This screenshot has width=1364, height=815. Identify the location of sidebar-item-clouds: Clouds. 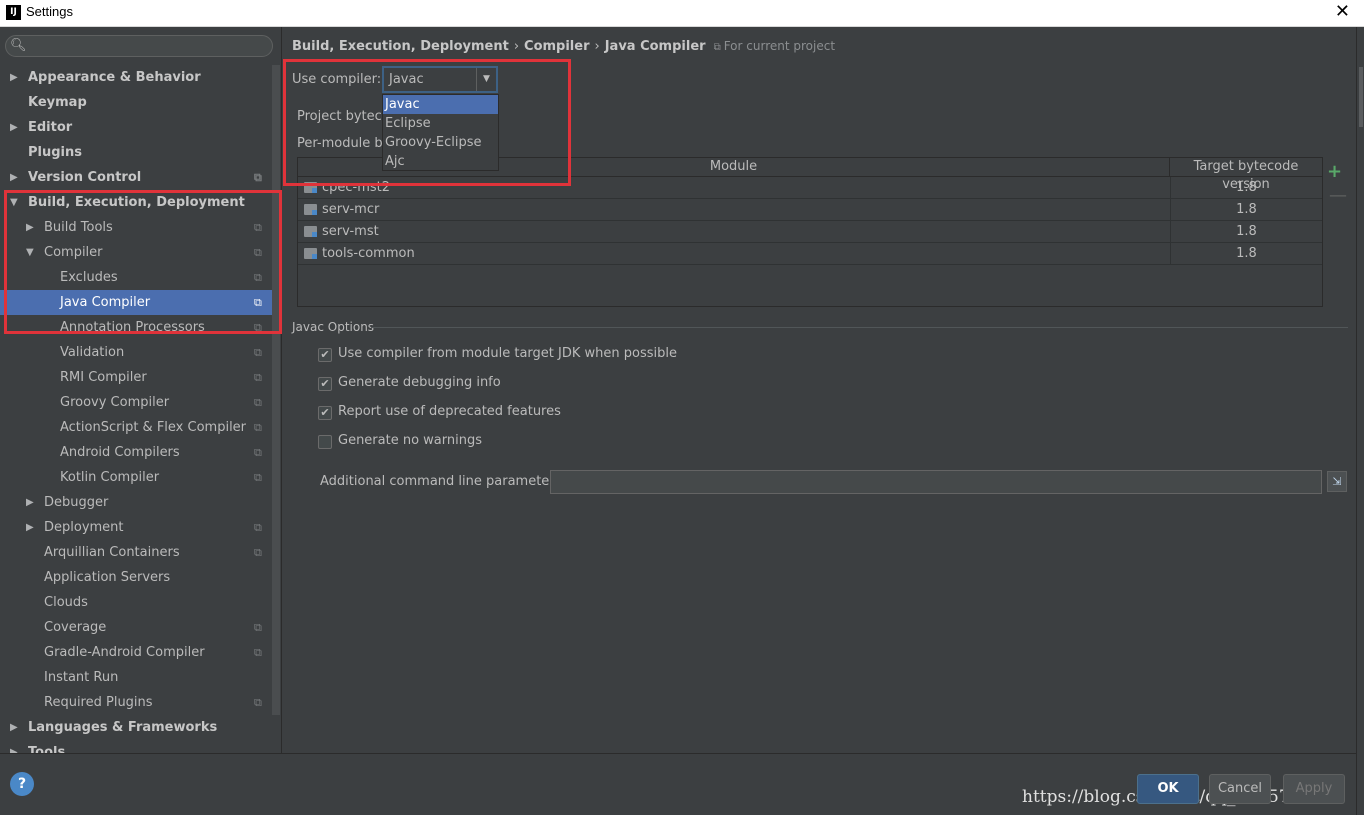
(136, 602).